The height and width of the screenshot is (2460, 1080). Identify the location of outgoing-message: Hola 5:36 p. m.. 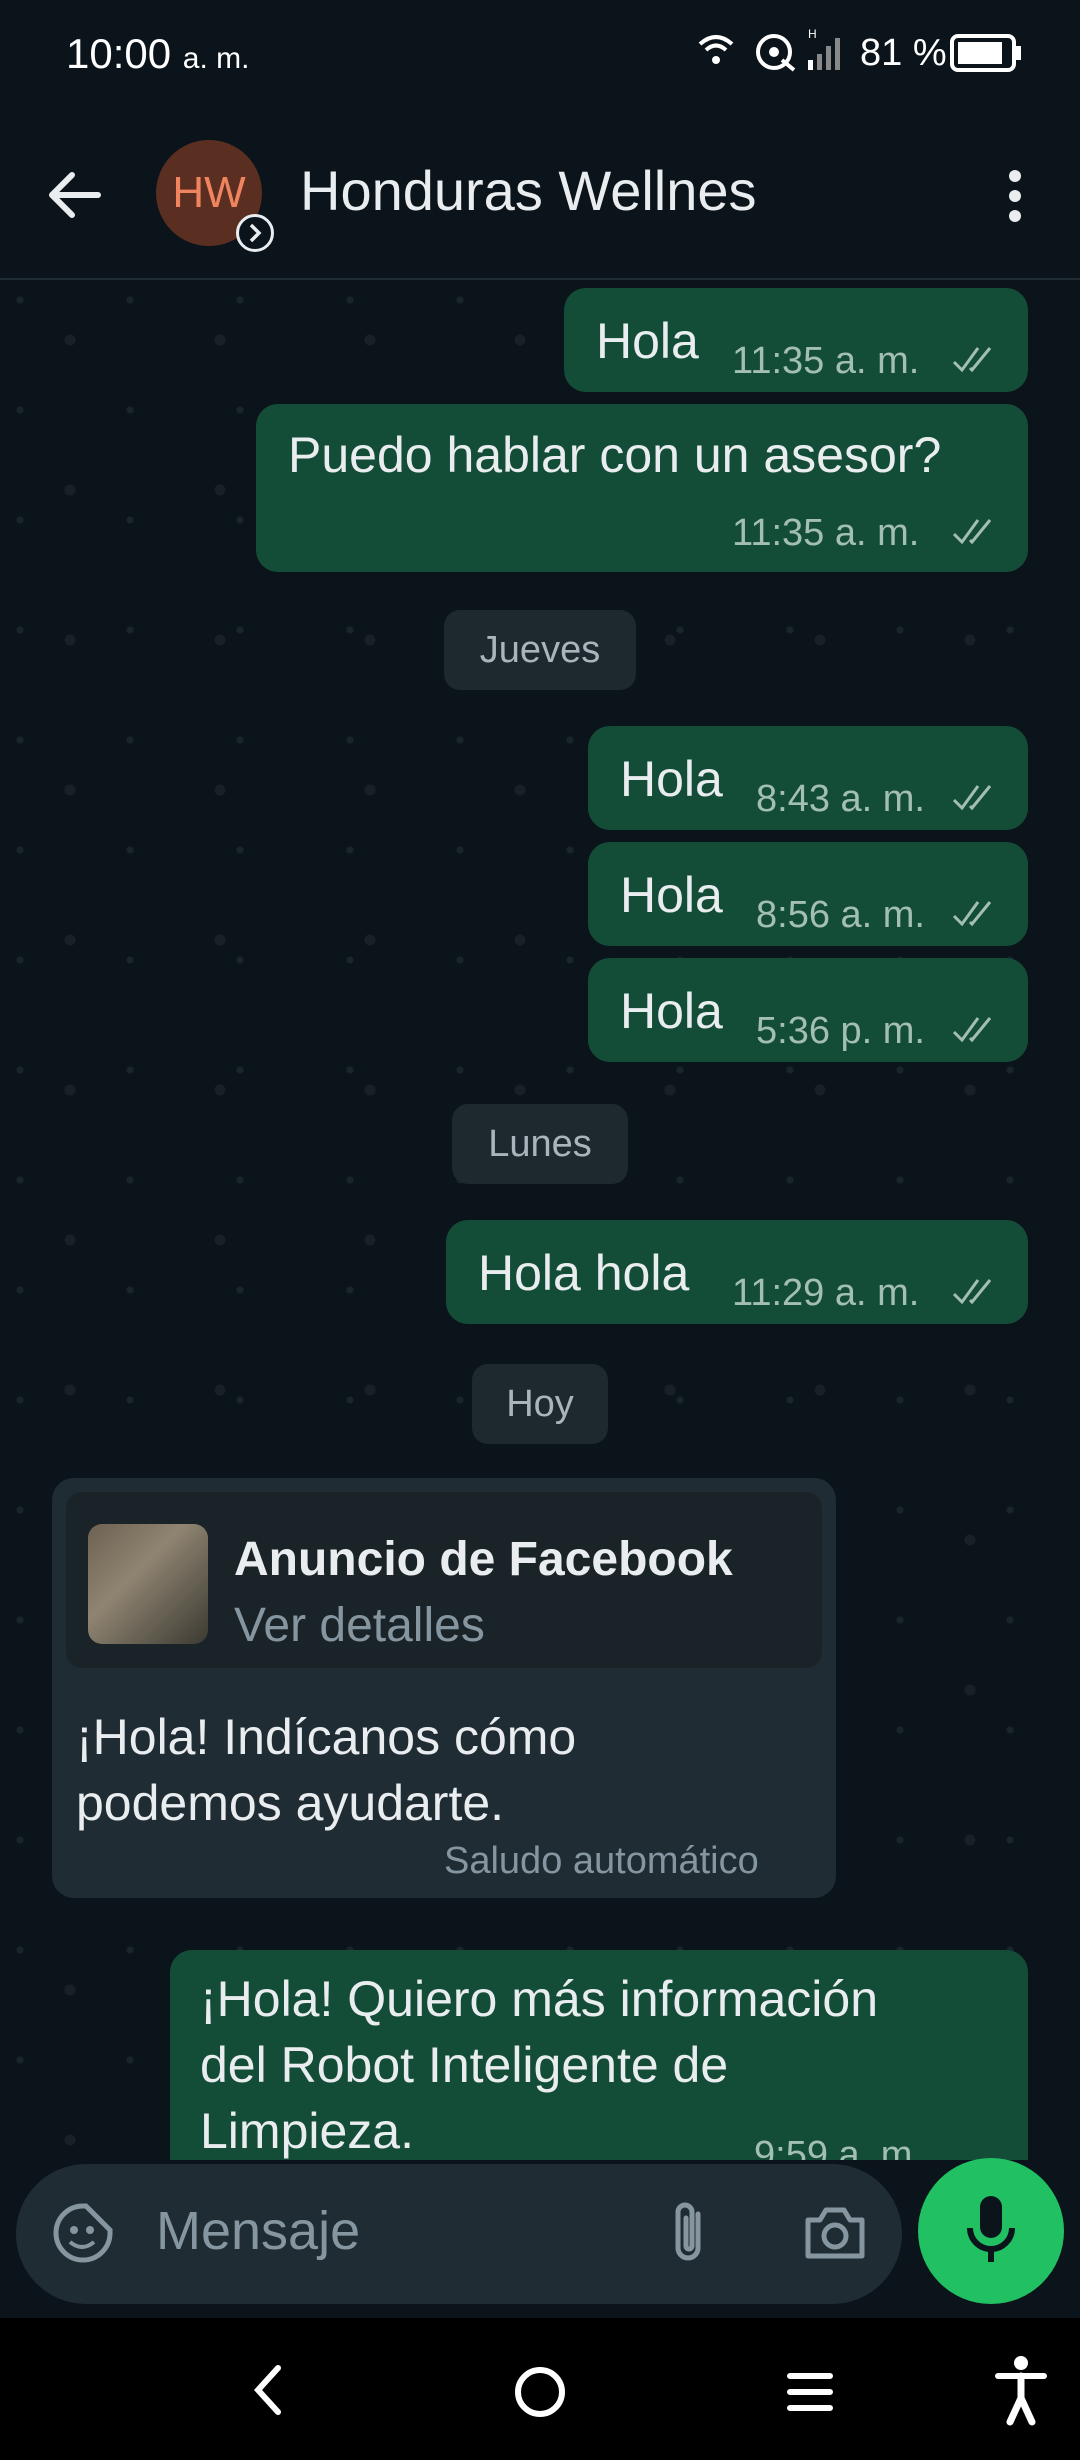
(808, 1010).